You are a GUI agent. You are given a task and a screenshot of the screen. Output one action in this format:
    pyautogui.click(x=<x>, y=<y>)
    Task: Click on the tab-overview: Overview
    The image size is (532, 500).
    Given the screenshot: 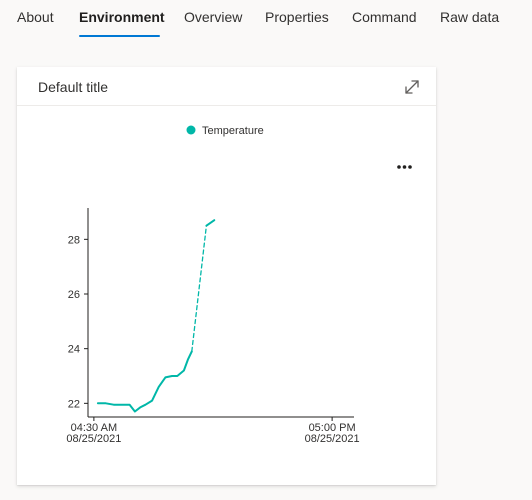 What is the action you would take?
    pyautogui.click(x=213, y=17)
    